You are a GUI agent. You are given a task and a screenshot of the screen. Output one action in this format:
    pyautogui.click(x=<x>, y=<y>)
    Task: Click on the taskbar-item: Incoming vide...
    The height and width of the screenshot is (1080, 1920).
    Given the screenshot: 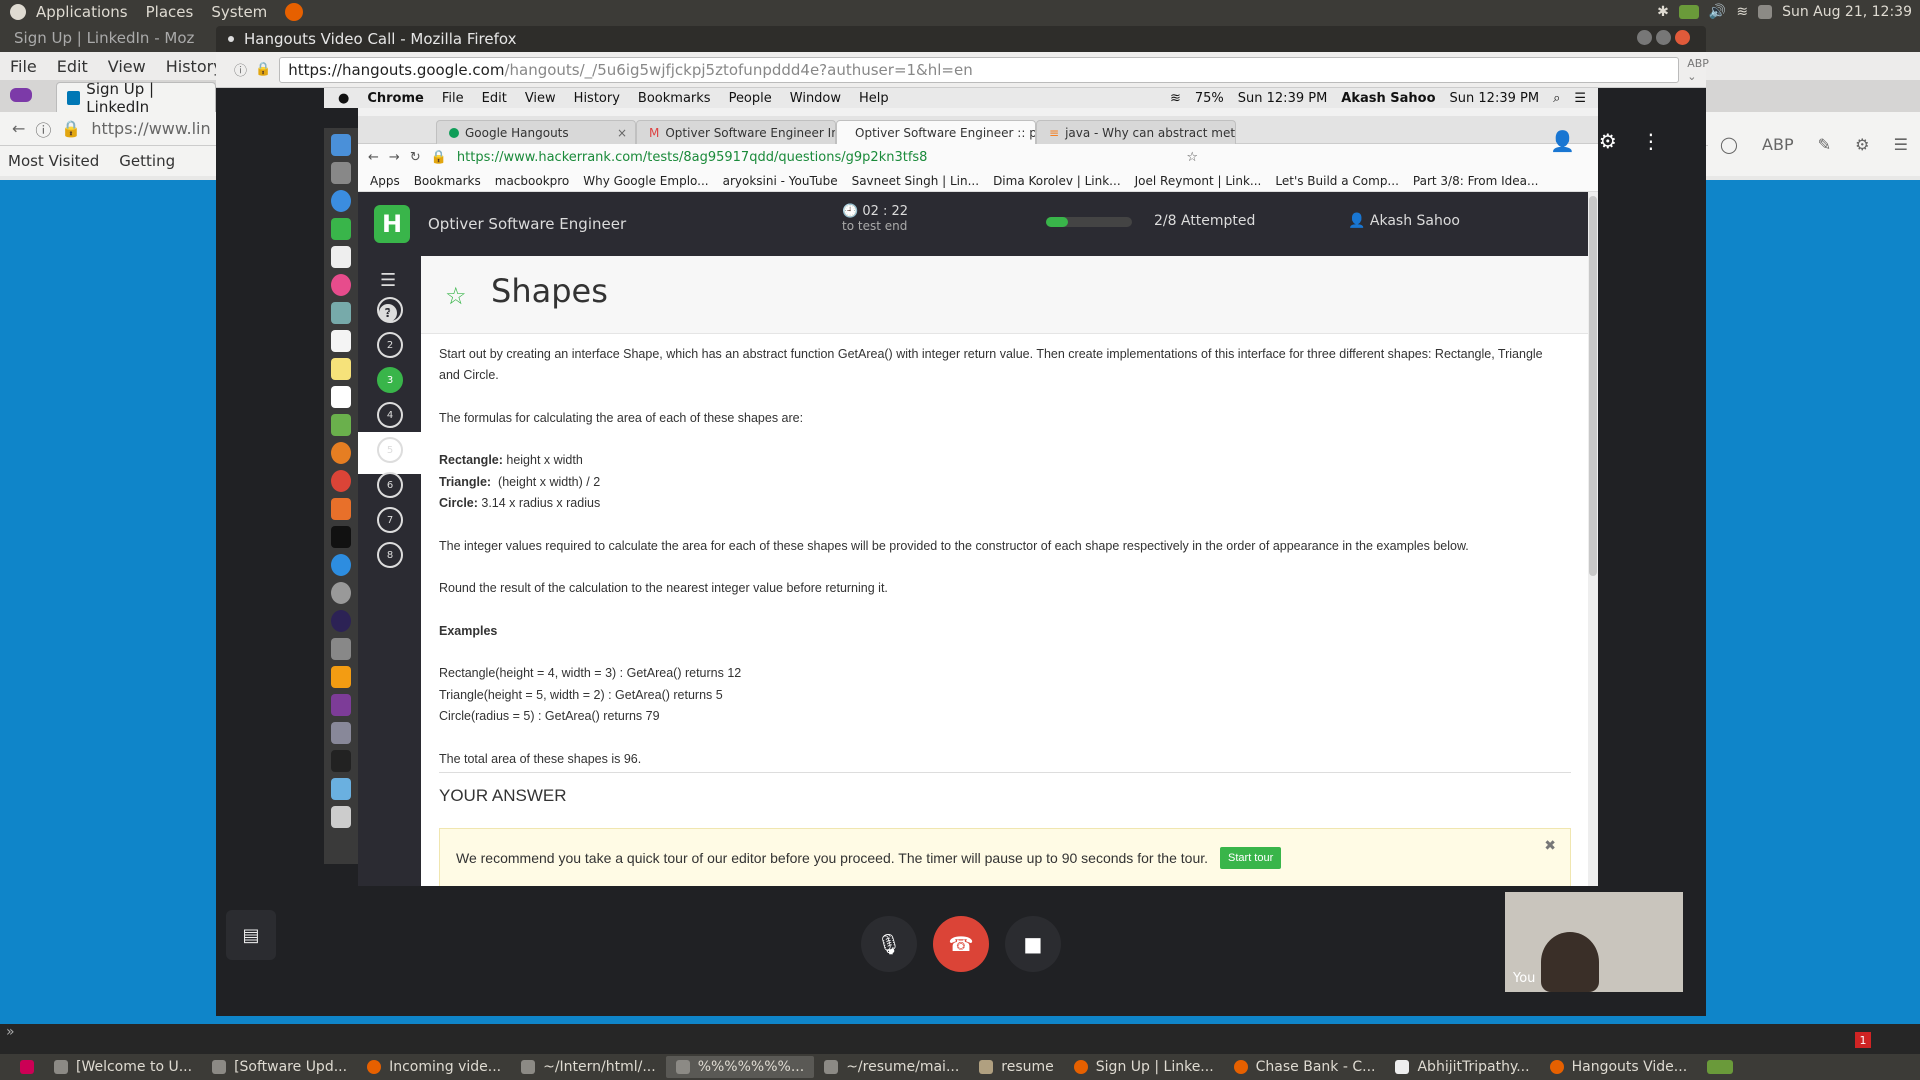 What is the action you would take?
    pyautogui.click(x=434, y=1067)
    